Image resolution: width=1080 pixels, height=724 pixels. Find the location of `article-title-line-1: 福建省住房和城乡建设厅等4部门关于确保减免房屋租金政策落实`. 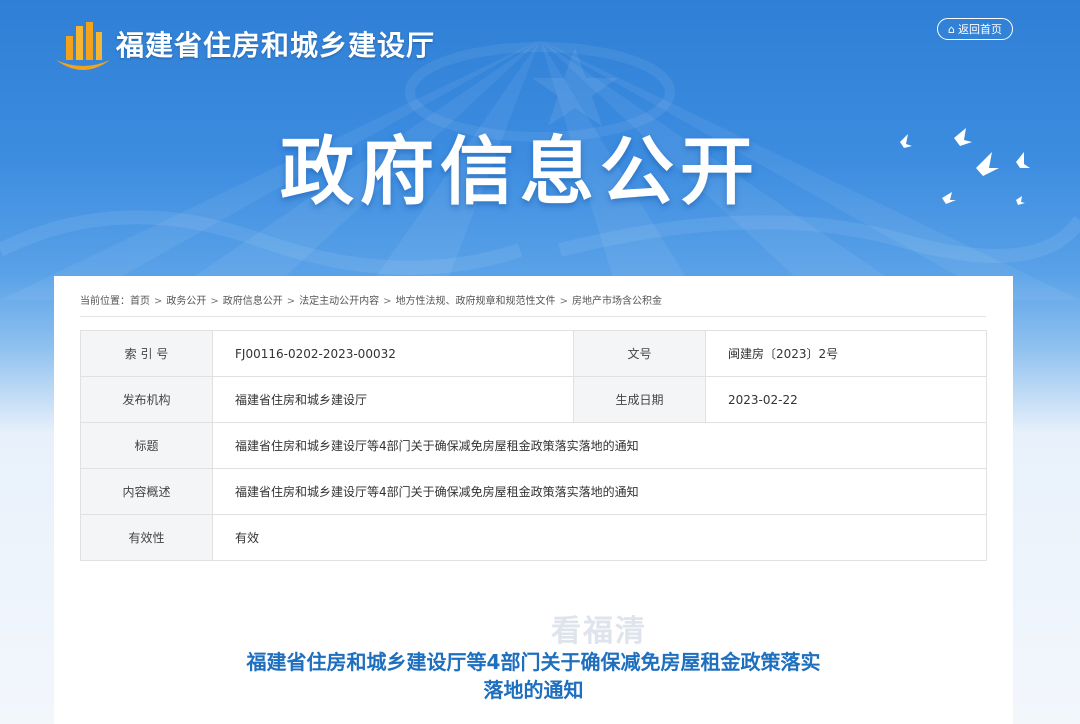

article-title-line-1: 福建省住房和城乡建设厅等4部门关于确保减免房屋租金政策落实 is located at coordinates (533, 662).